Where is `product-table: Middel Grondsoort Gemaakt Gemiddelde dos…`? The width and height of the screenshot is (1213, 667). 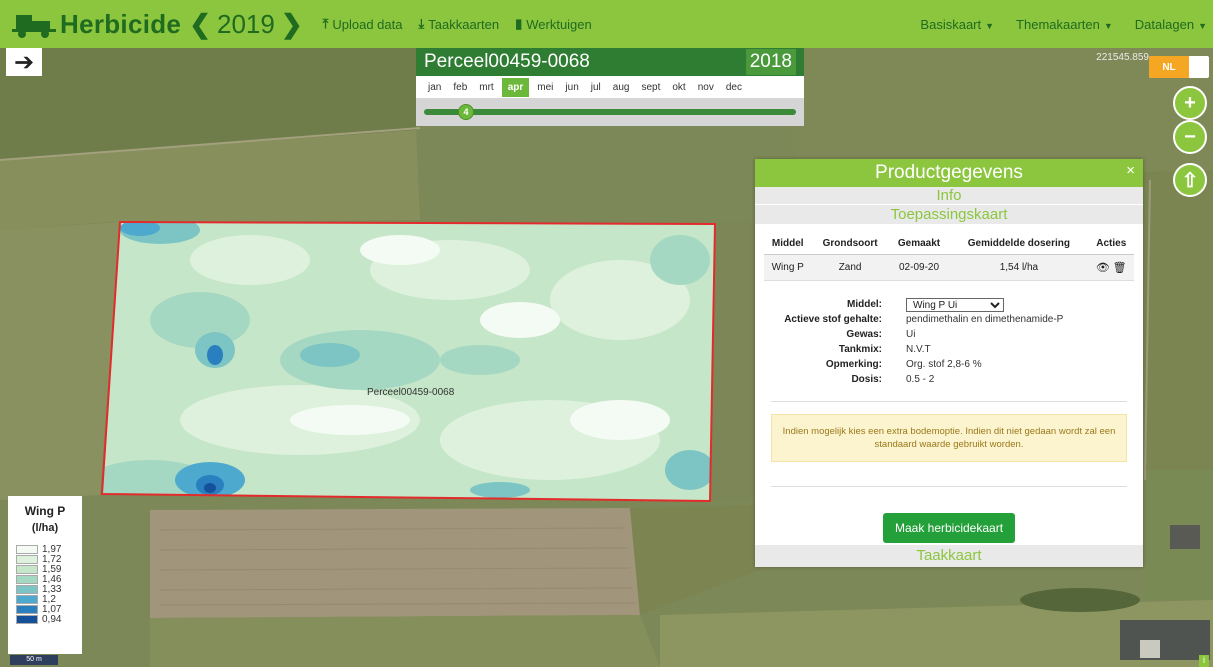
product-table: Middel Grondsoort Gemaakt Gemiddelde dos… is located at coordinates (949, 258).